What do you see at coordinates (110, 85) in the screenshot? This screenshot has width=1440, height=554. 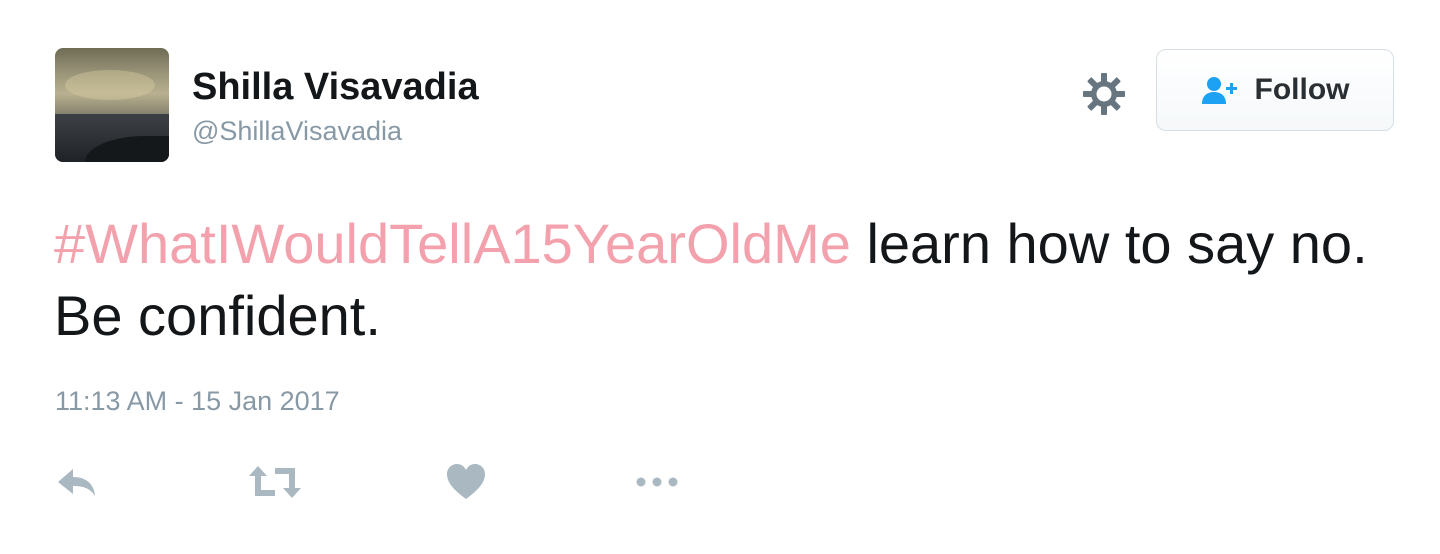 I see `avatar-sky-glow` at bounding box center [110, 85].